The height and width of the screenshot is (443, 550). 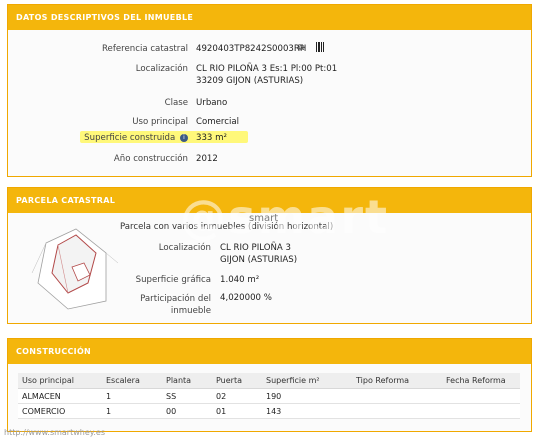 What do you see at coordinates (237, 411) in the screenshot?
I see `cell-puerta: 01` at bounding box center [237, 411].